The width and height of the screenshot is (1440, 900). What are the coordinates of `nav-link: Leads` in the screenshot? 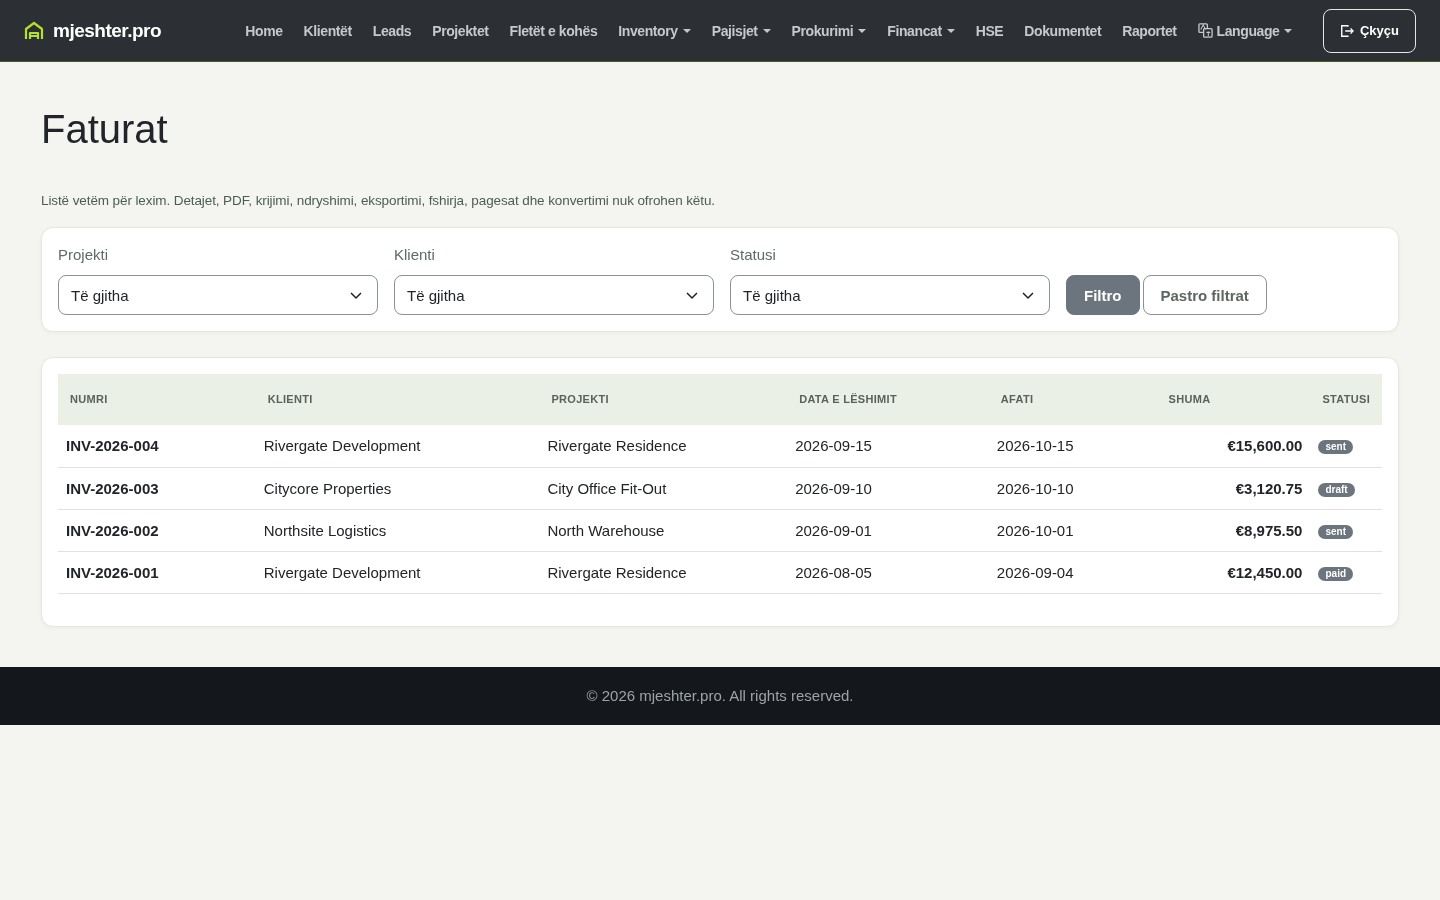 It's located at (392, 30).